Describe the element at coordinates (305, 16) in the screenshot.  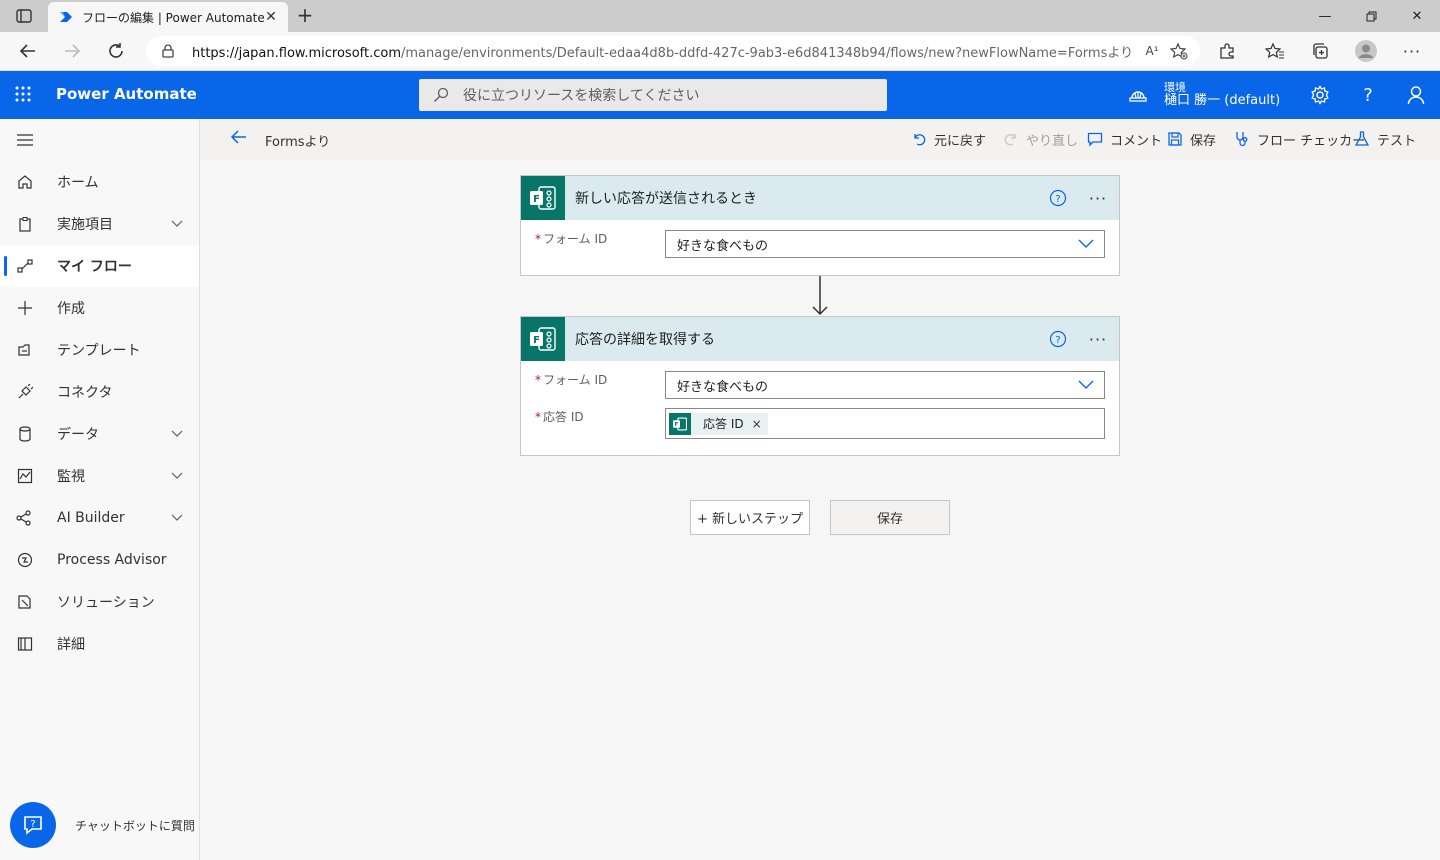
I see `new-tab-icon: +` at that location.